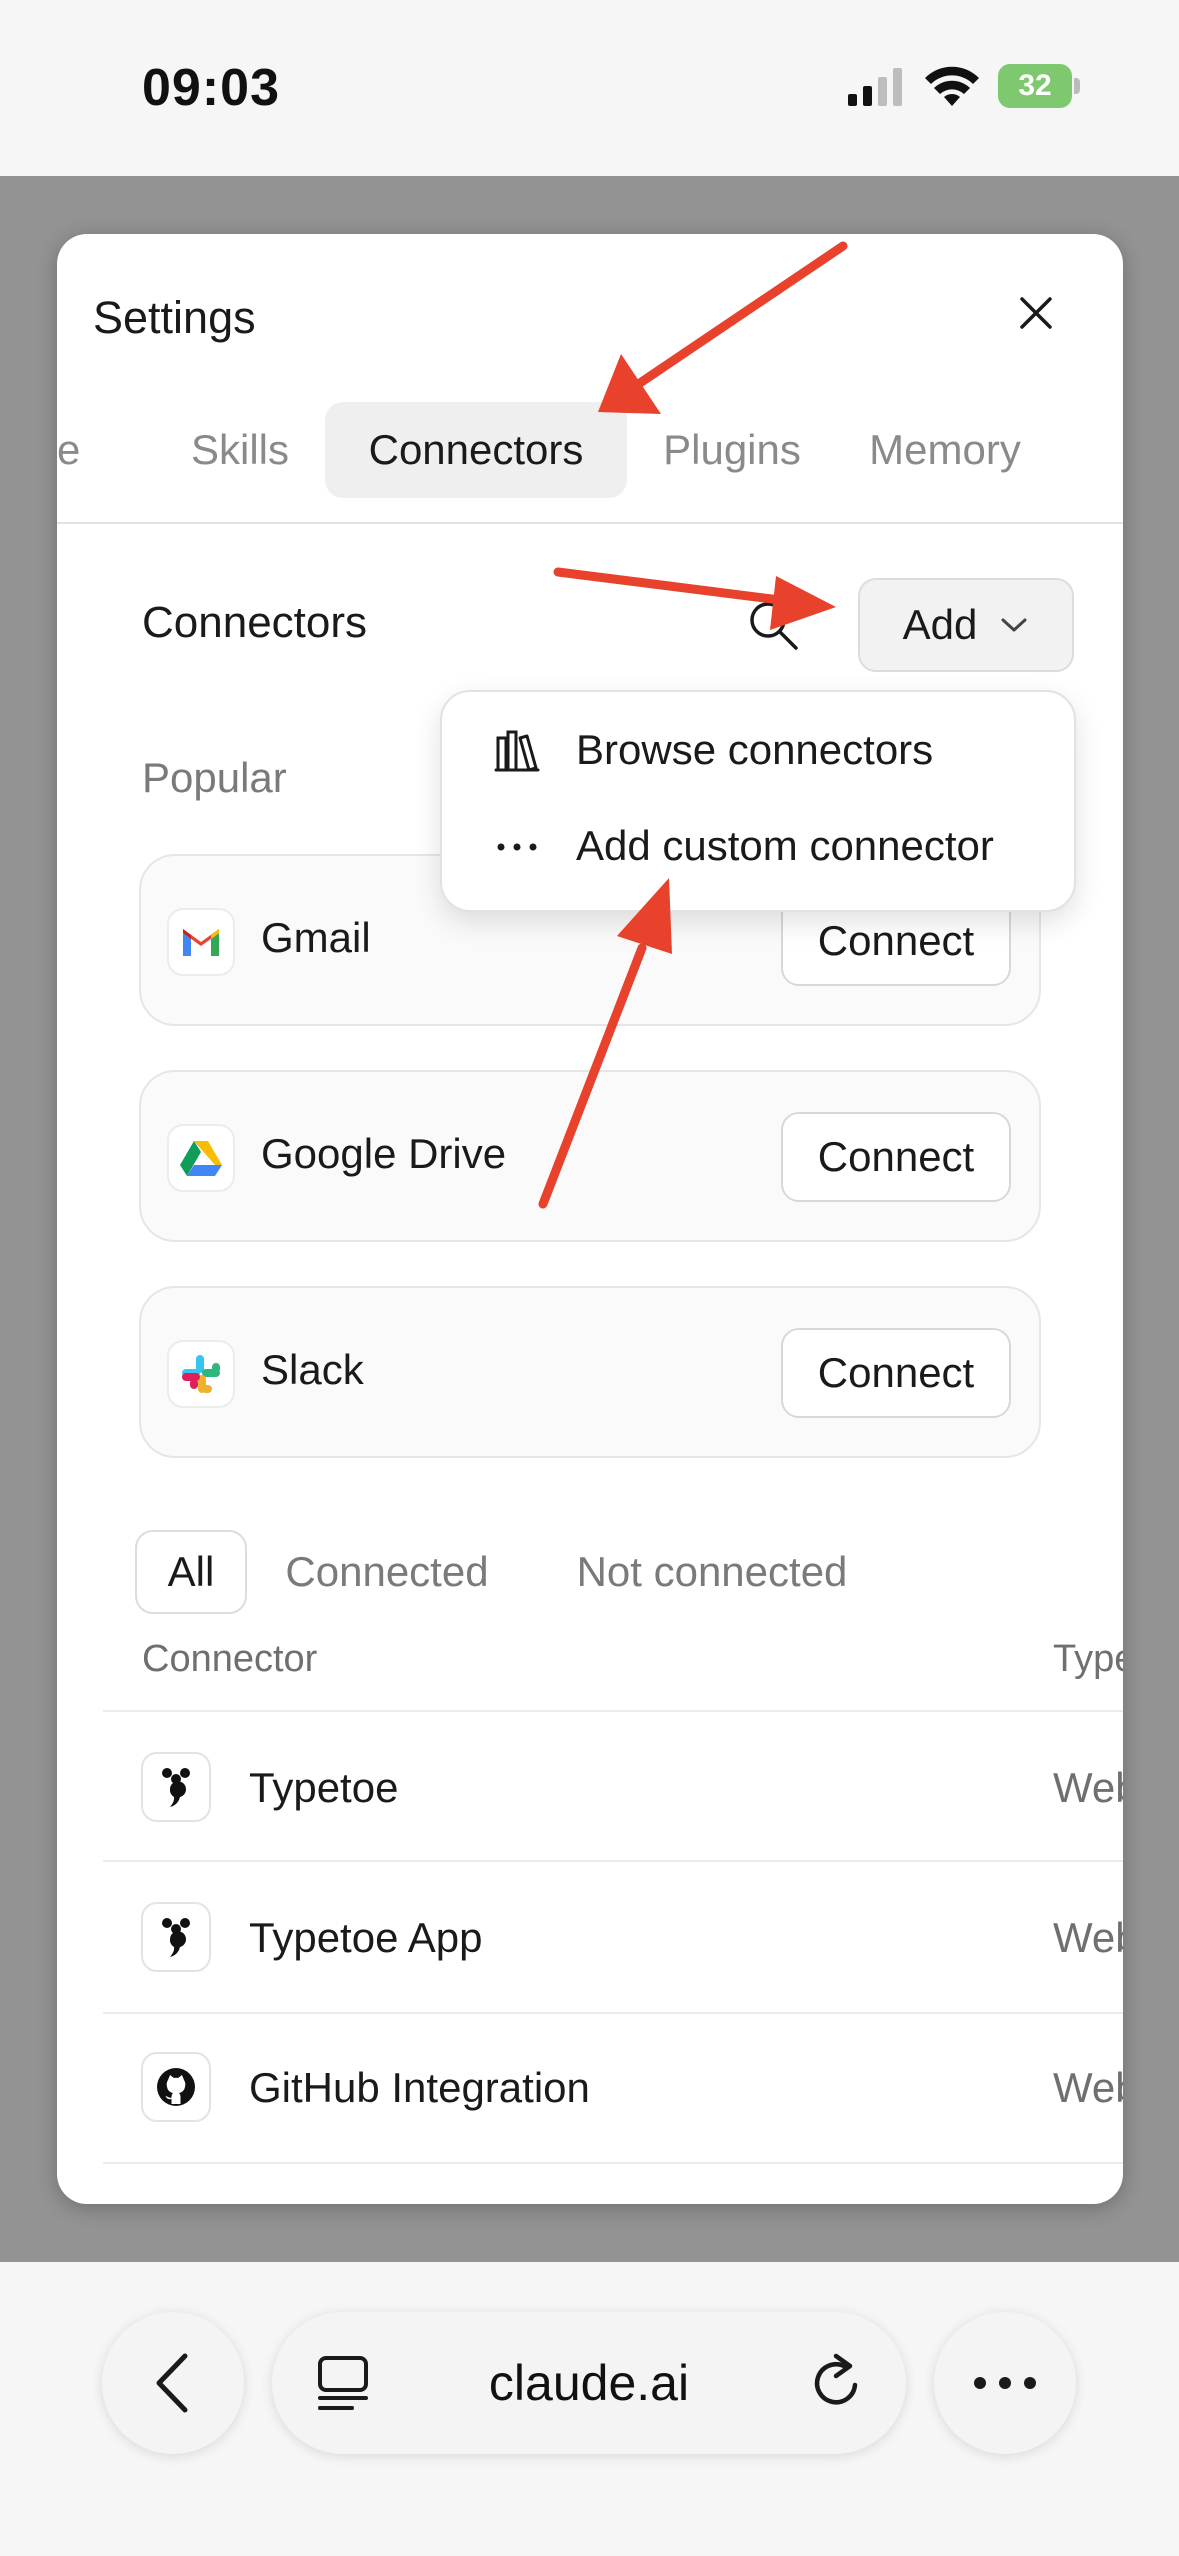 This screenshot has height=2556, width=1179. What do you see at coordinates (590, 1156) in the screenshot?
I see `connector-card-google-drive: Google Drive Connect` at bounding box center [590, 1156].